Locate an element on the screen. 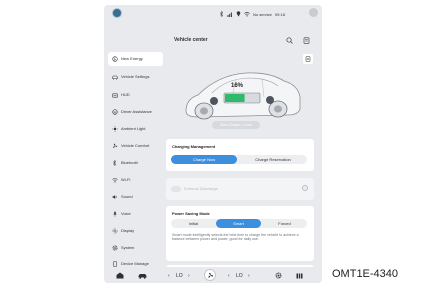  notes-button is located at coordinates (306, 40).